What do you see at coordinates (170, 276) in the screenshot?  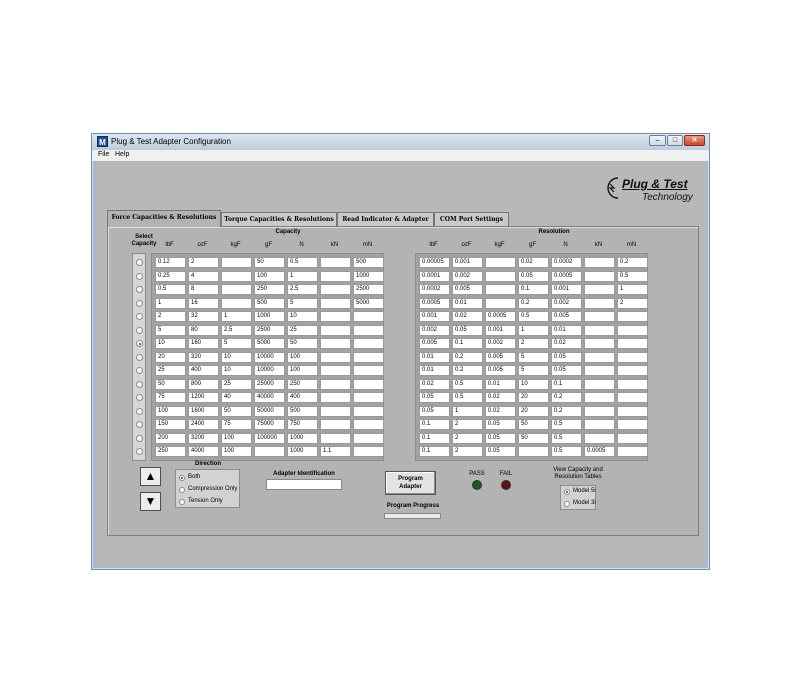 I see `capacity-cell: 0.25` at bounding box center [170, 276].